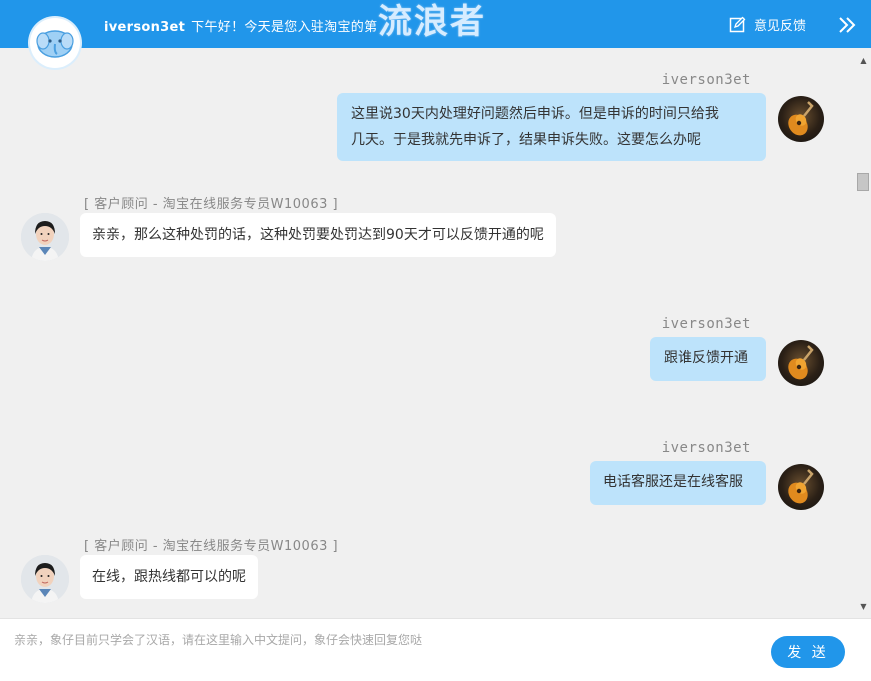  I want to click on elephant-mascot-icon, so click(55, 43).